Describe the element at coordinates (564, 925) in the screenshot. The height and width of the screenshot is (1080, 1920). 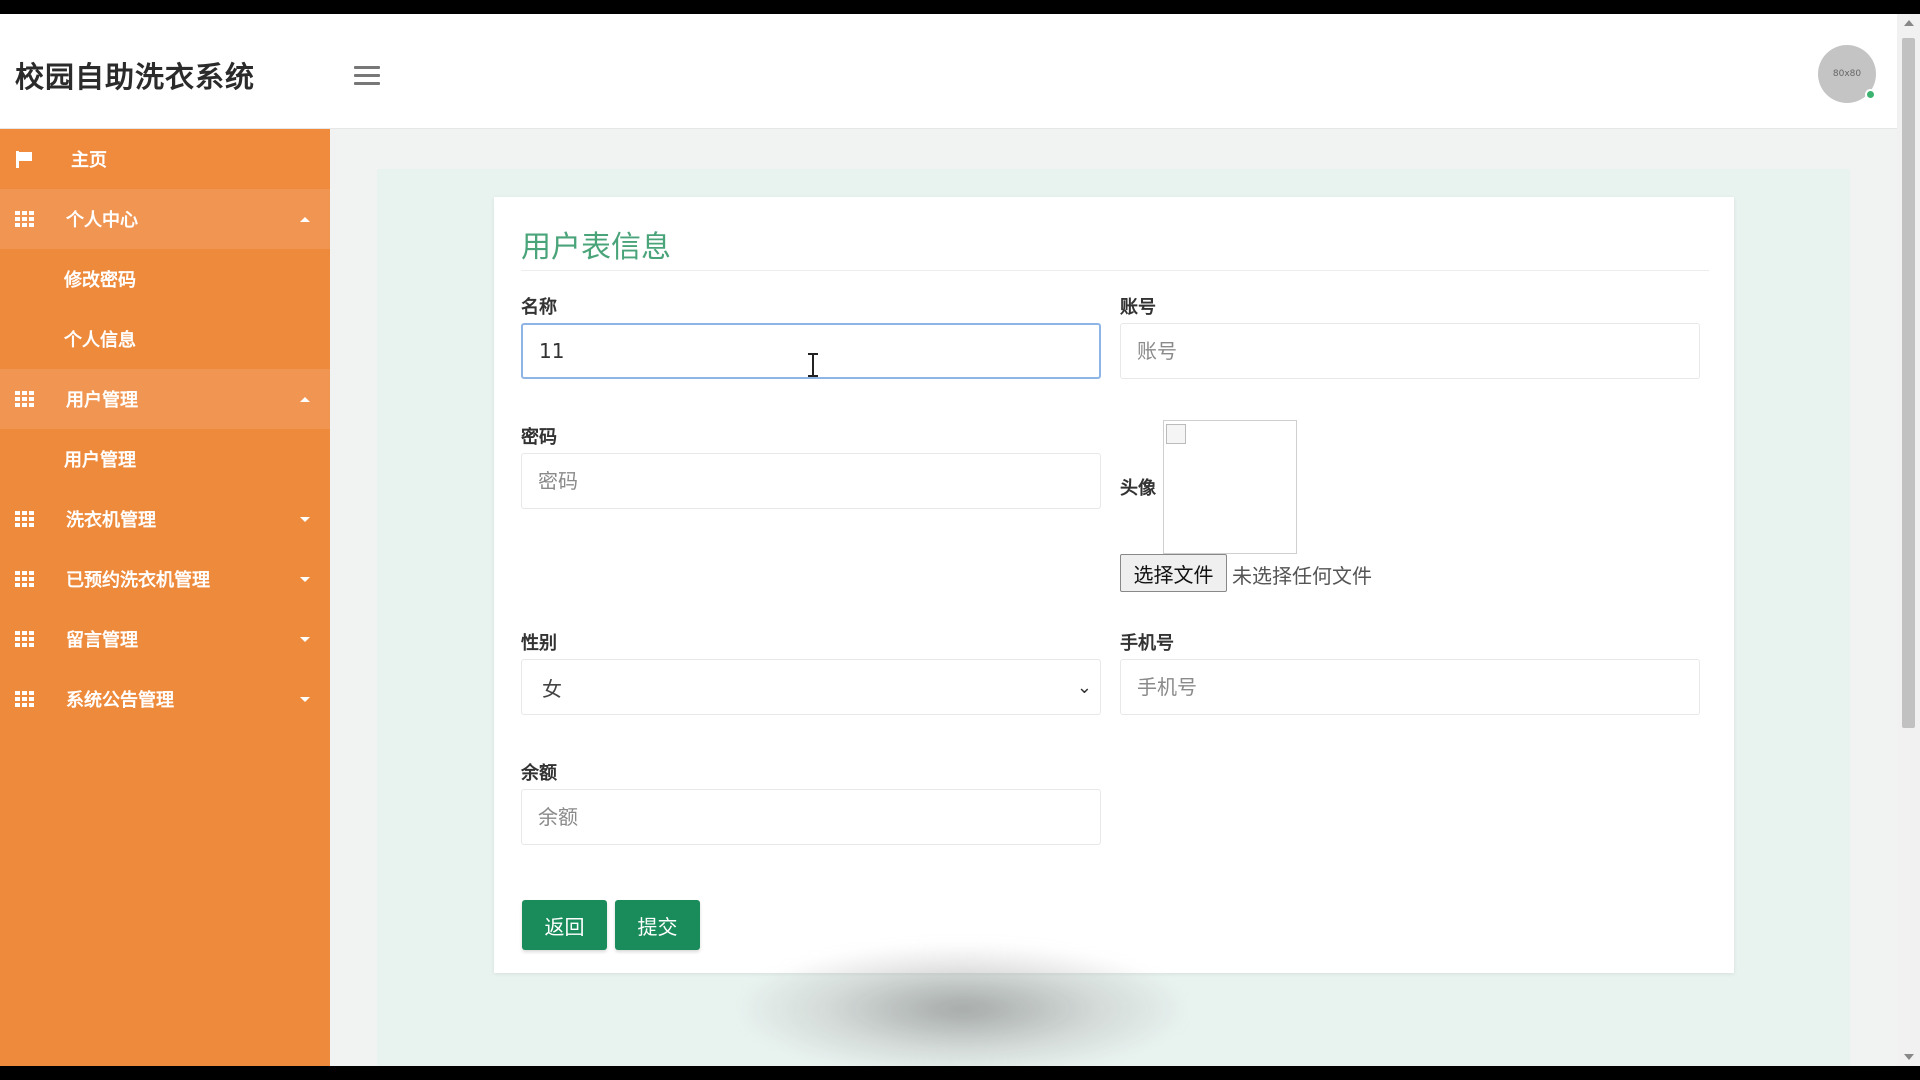
I see `back-button: 返回` at that location.